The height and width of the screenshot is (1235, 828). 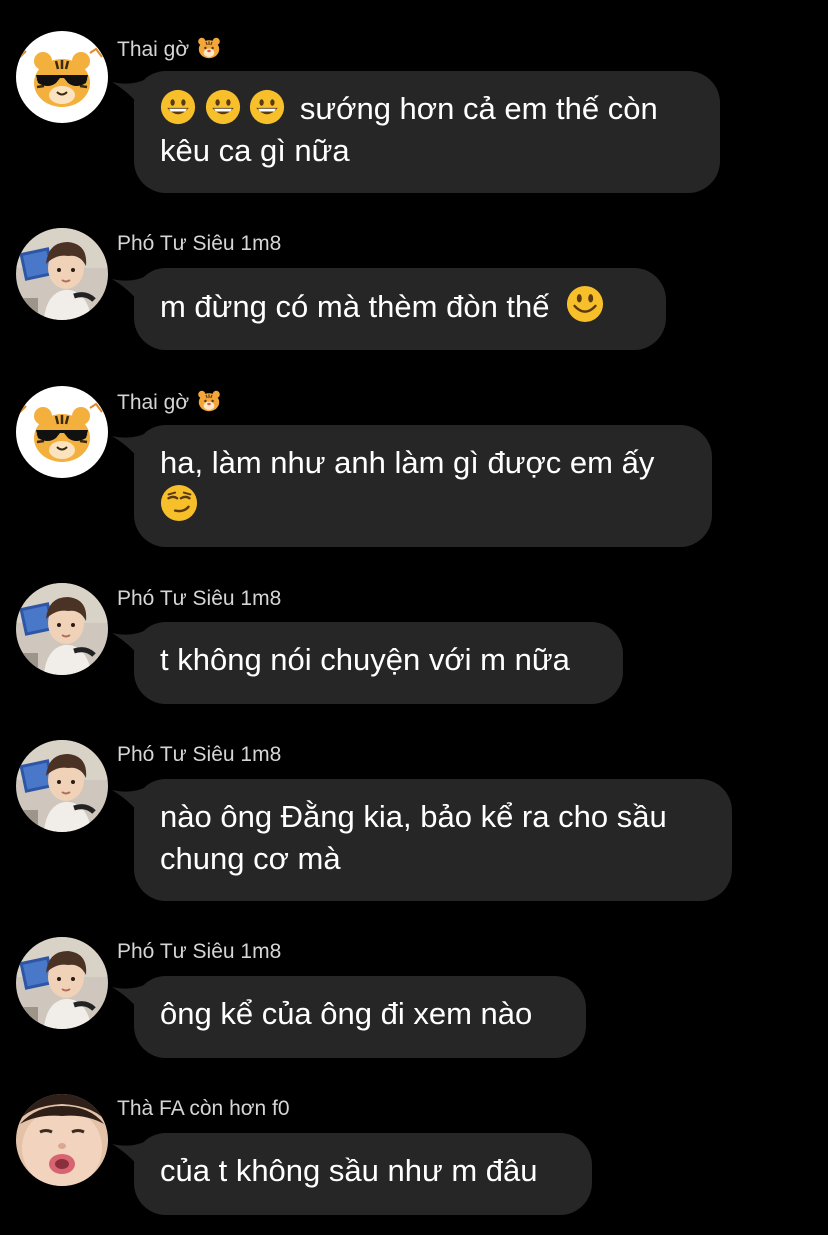 What do you see at coordinates (423, 505) in the screenshot?
I see `message-line` at bounding box center [423, 505].